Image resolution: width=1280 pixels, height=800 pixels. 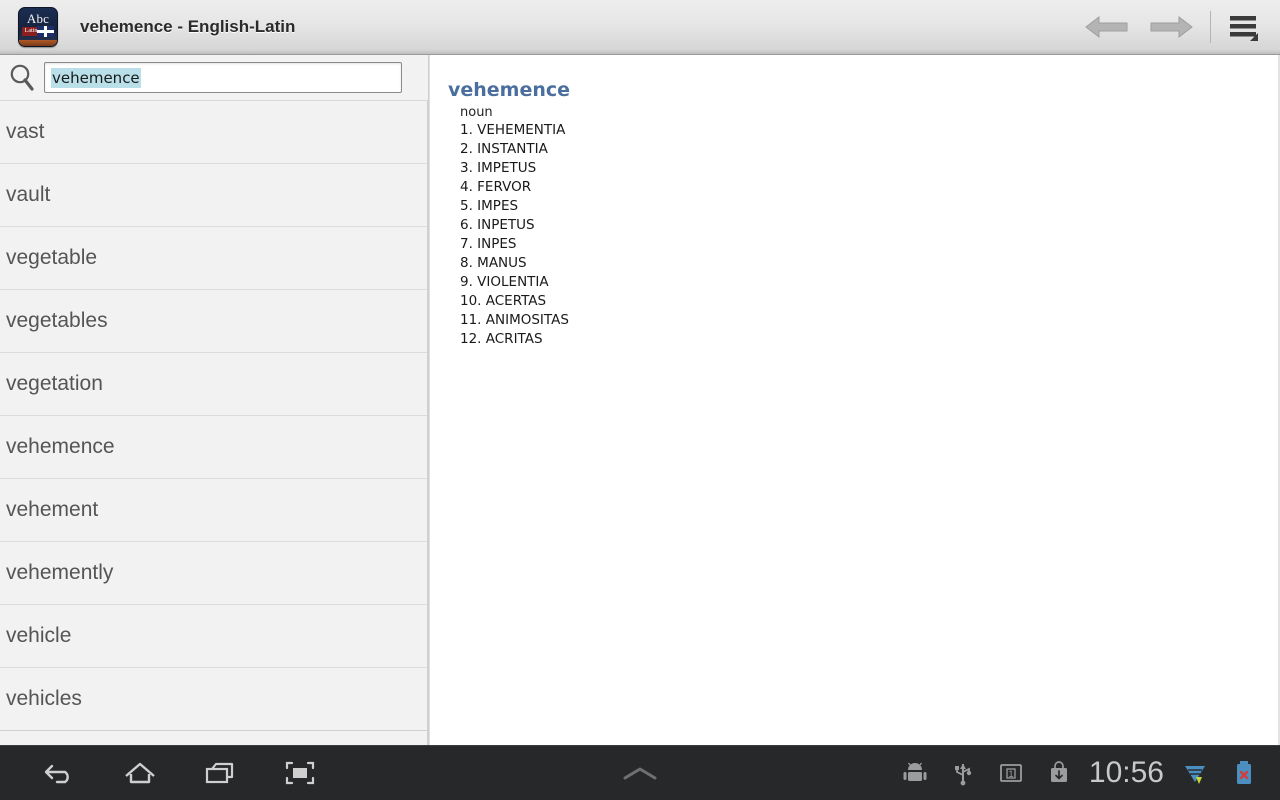 I want to click on forward-button, so click(x=1172, y=27).